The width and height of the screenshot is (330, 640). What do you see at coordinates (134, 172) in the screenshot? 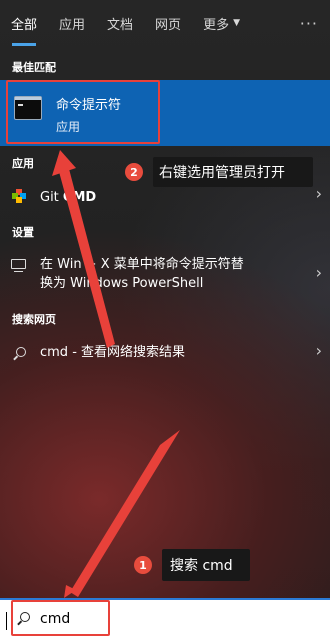
I see `step-badge-2: 2` at bounding box center [134, 172].